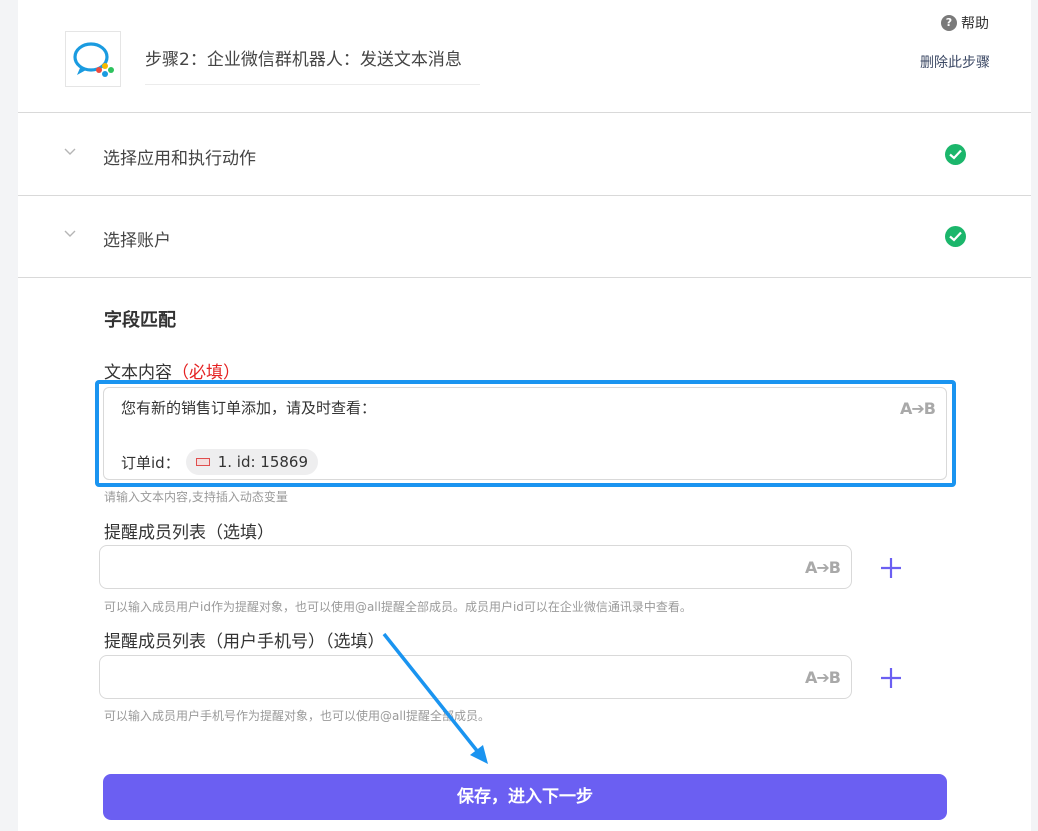 The image size is (1038, 831). What do you see at coordinates (312, 84) in the screenshot?
I see `title-underline` at bounding box center [312, 84].